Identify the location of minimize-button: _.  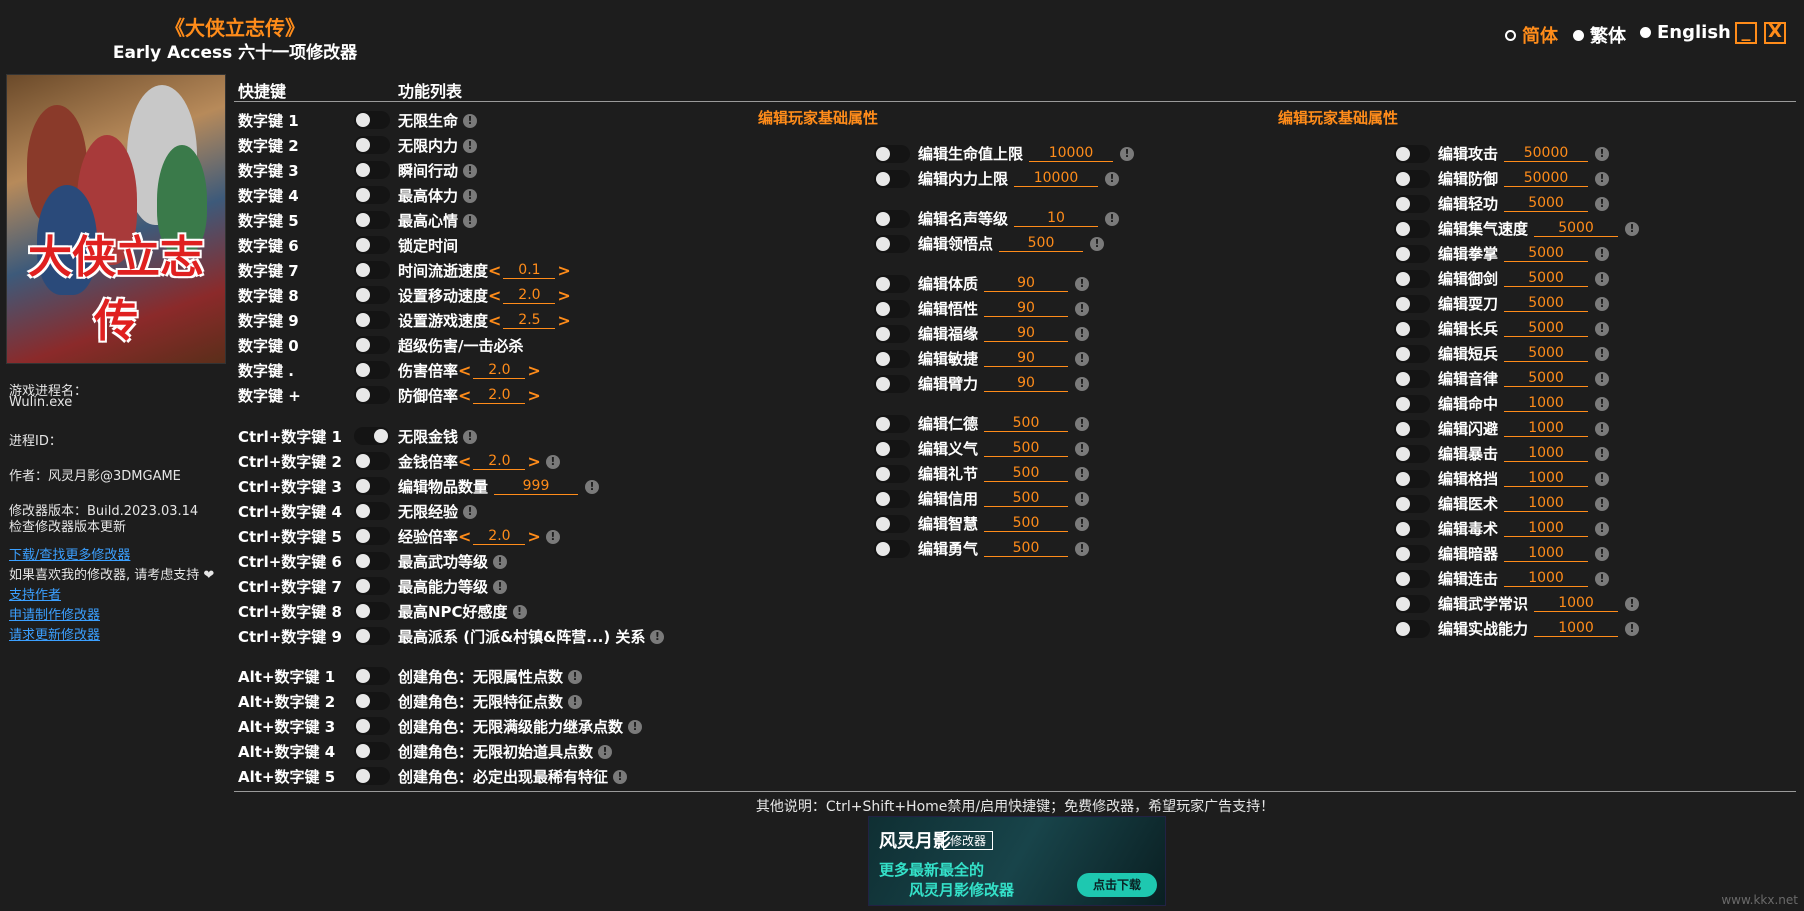
(1746, 33).